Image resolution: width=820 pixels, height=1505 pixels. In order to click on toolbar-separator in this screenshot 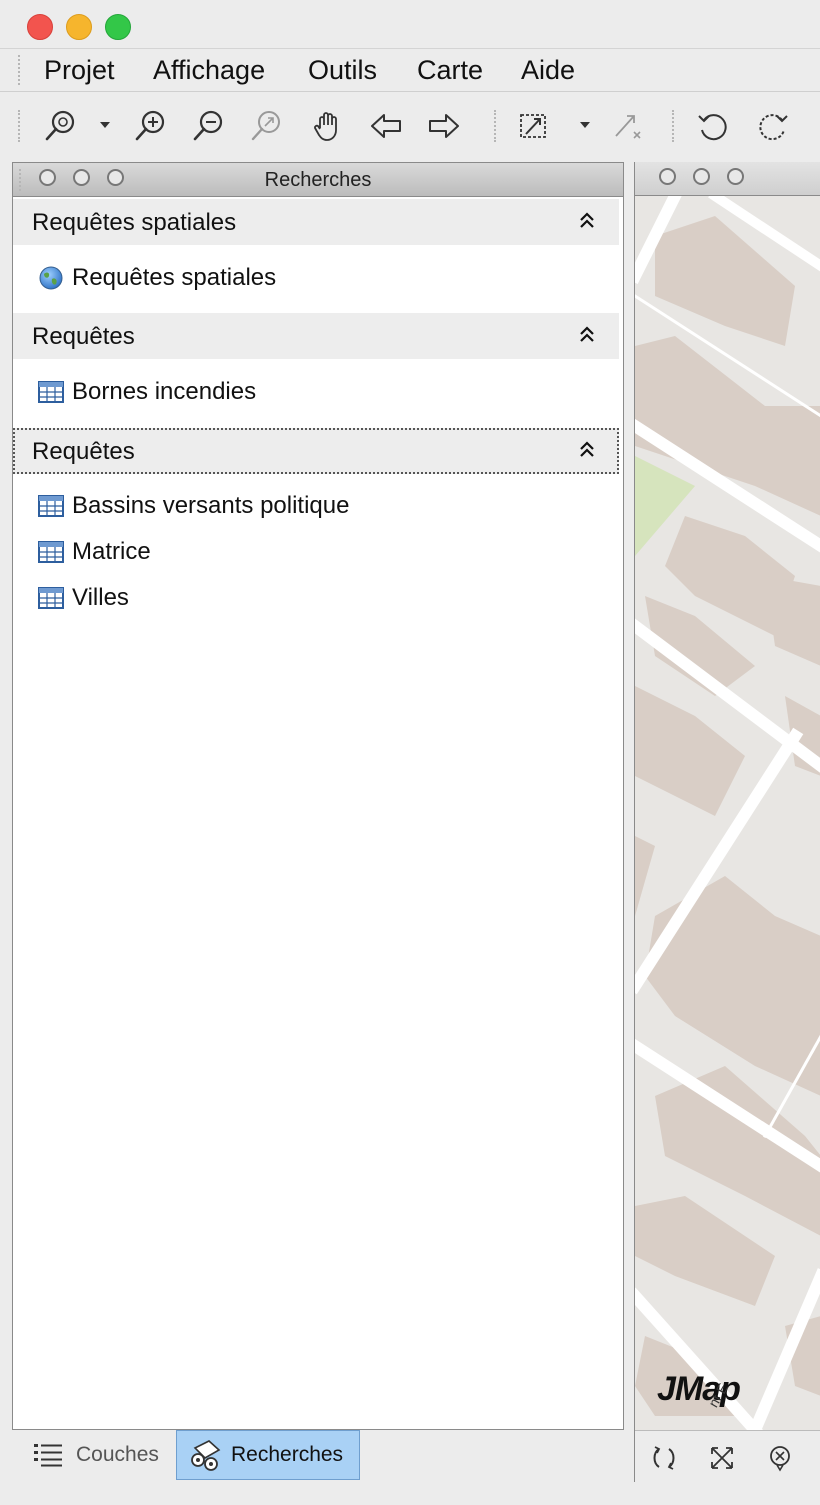, I will do `click(496, 126)`.